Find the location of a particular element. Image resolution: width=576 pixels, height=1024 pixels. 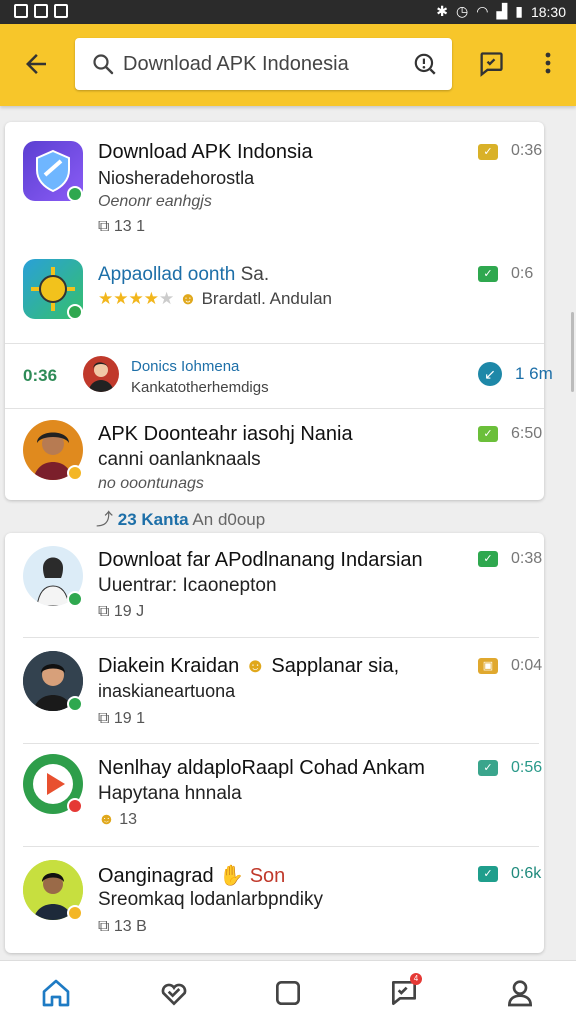

nav-profile-button is located at coordinates (520, 993).